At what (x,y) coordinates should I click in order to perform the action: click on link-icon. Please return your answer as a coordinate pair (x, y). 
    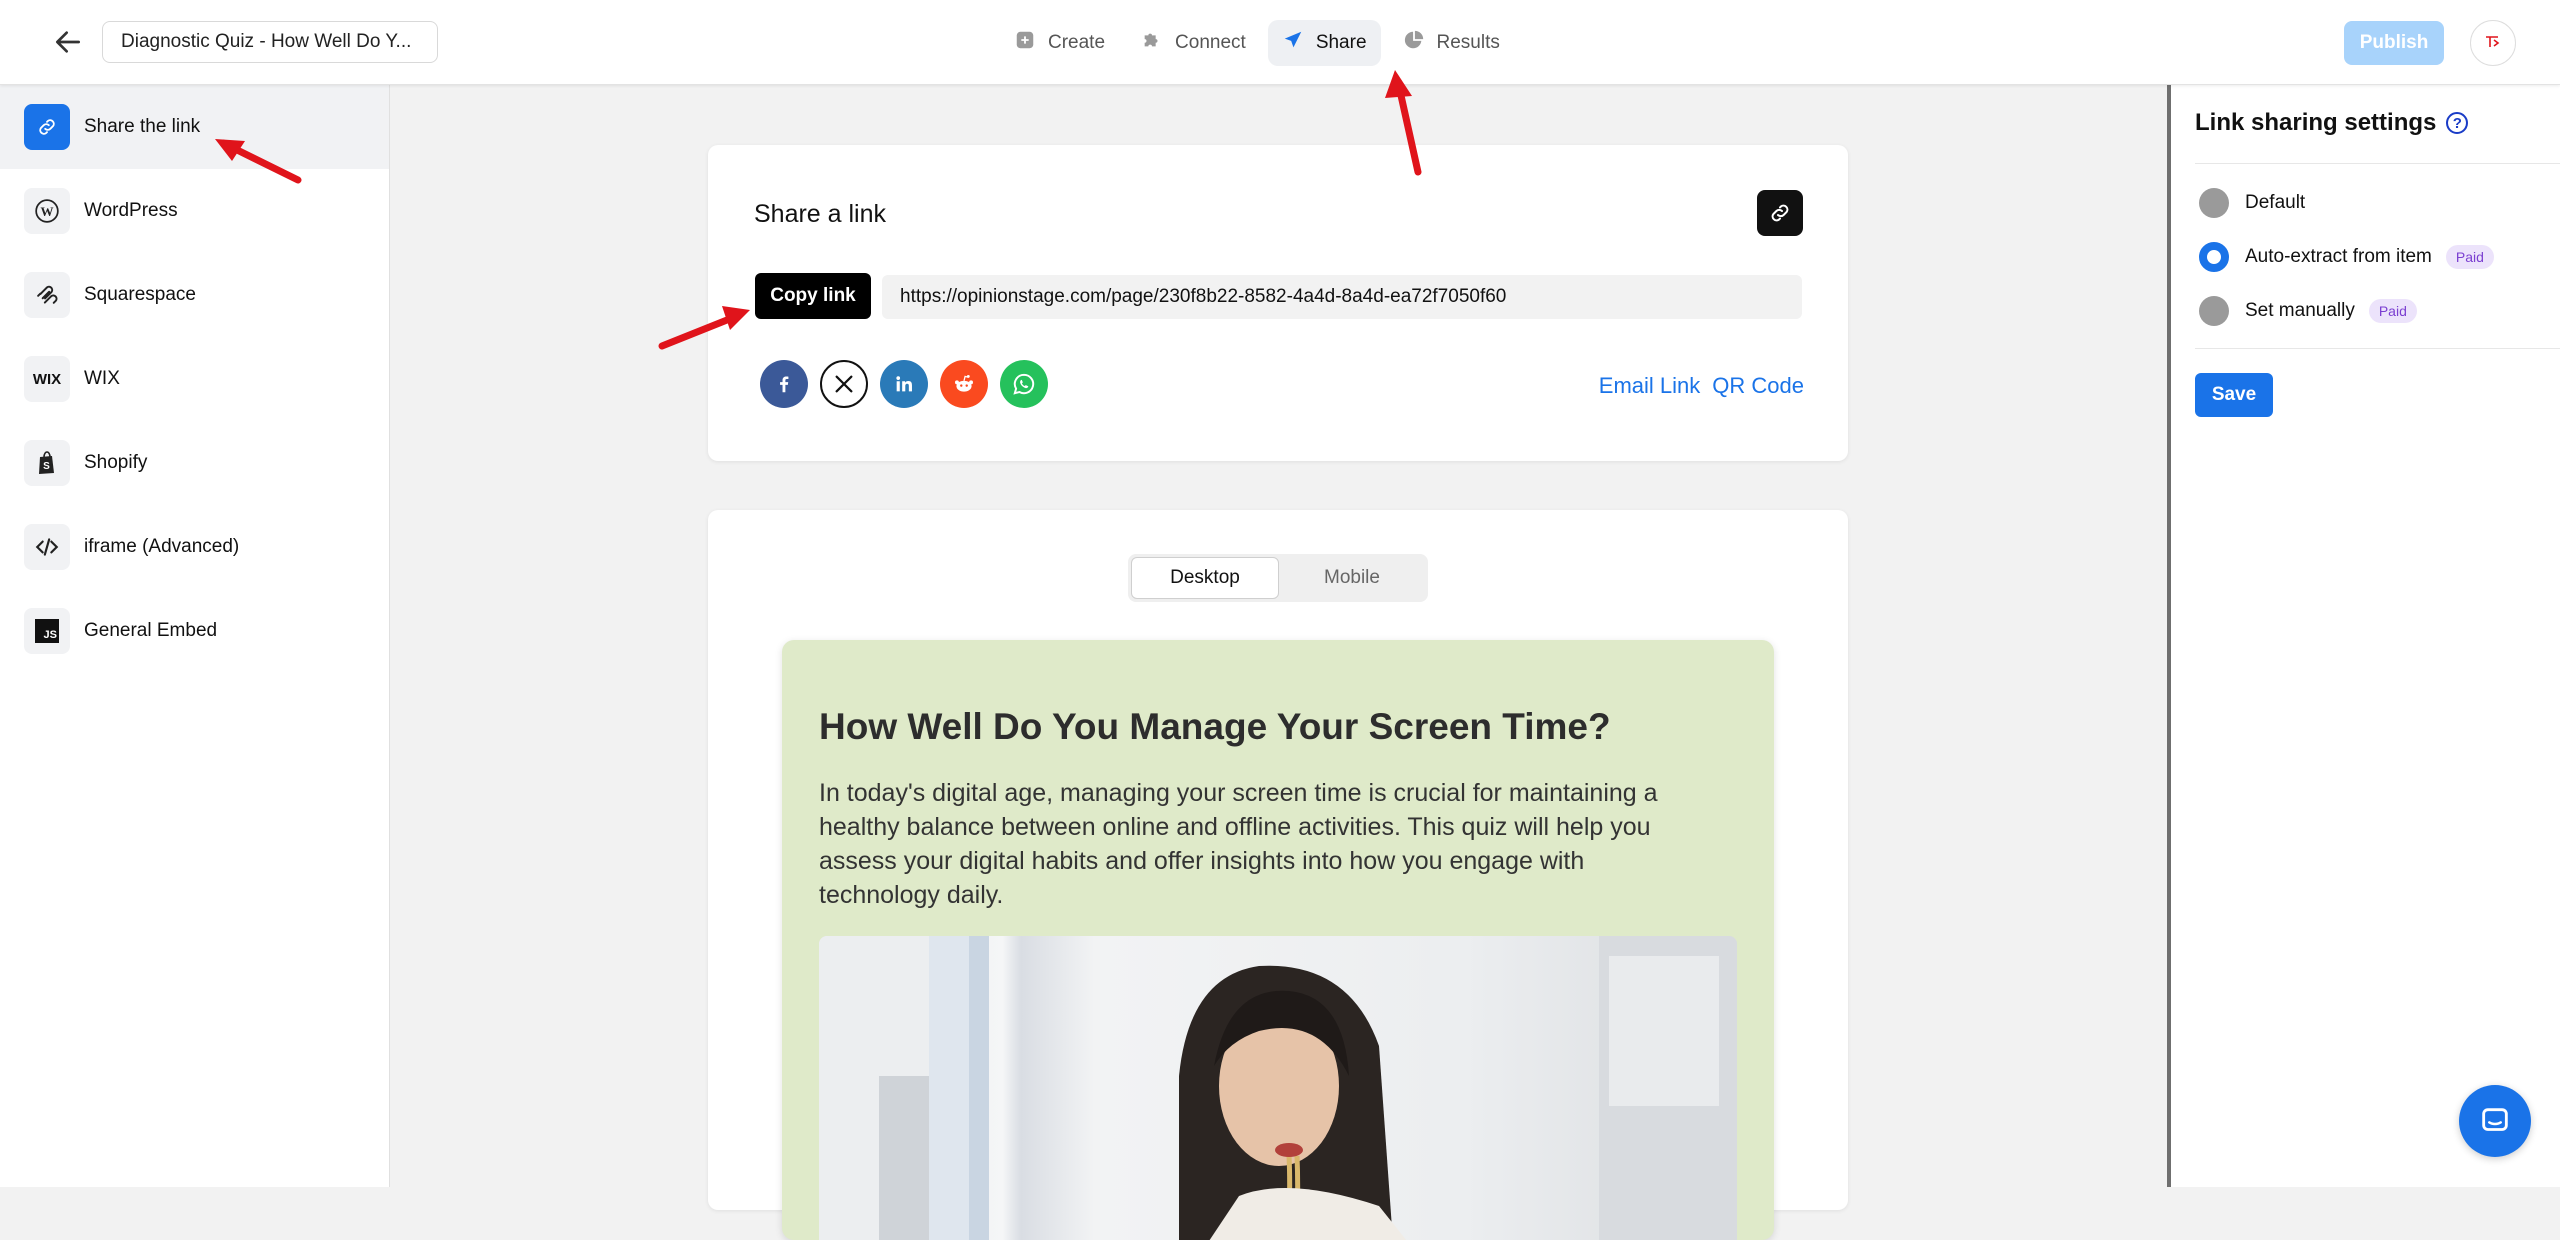
    Looking at the image, I should click on (47, 127).